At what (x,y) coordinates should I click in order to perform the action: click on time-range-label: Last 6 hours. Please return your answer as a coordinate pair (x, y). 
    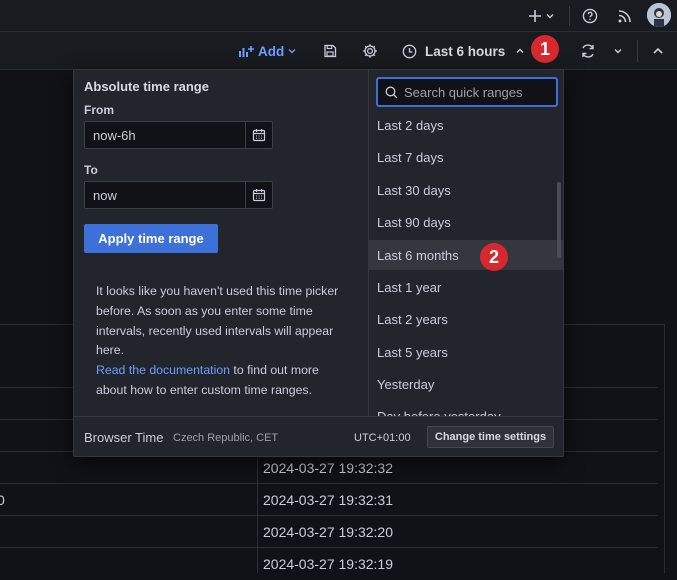
    Looking at the image, I should click on (465, 51).